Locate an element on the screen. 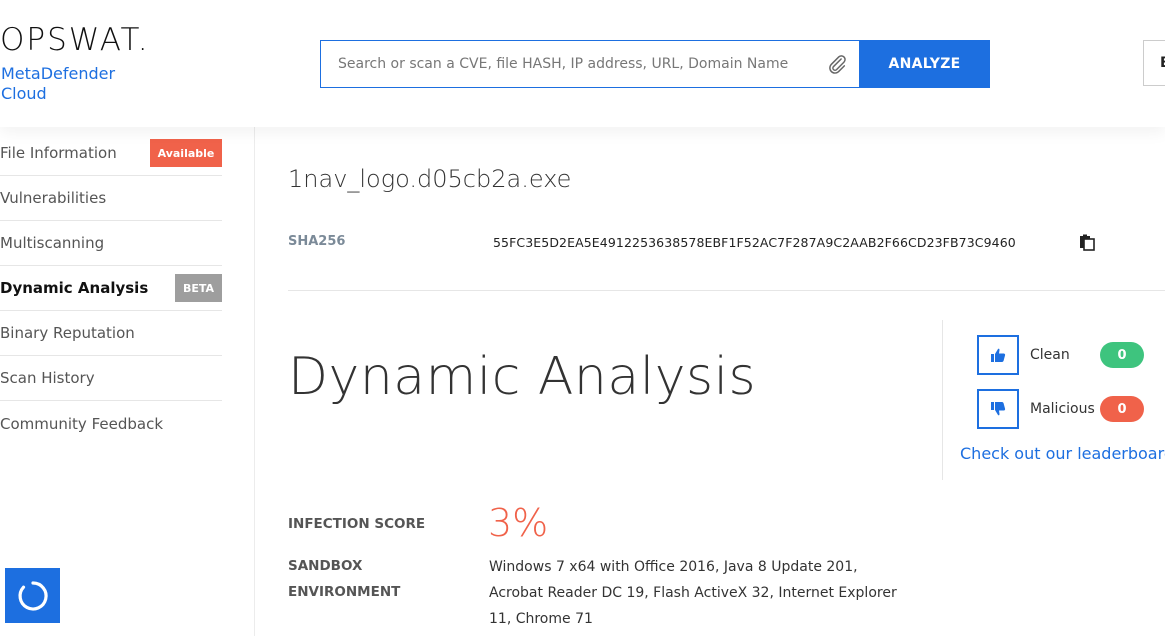  thumbs-down-icon is located at coordinates (998, 409).